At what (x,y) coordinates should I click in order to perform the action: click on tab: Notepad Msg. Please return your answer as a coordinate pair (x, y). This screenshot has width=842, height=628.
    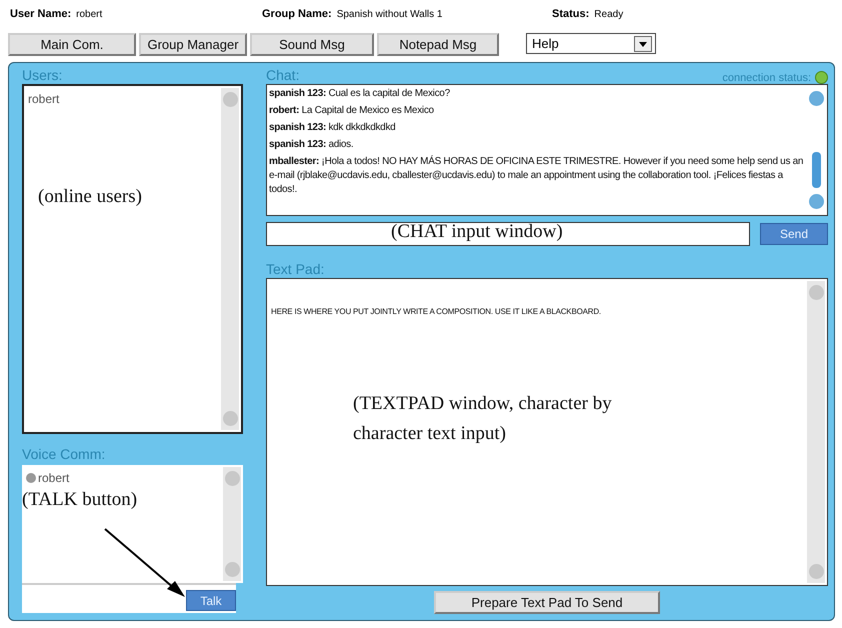
    Looking at the image, I should click on (438, 44).